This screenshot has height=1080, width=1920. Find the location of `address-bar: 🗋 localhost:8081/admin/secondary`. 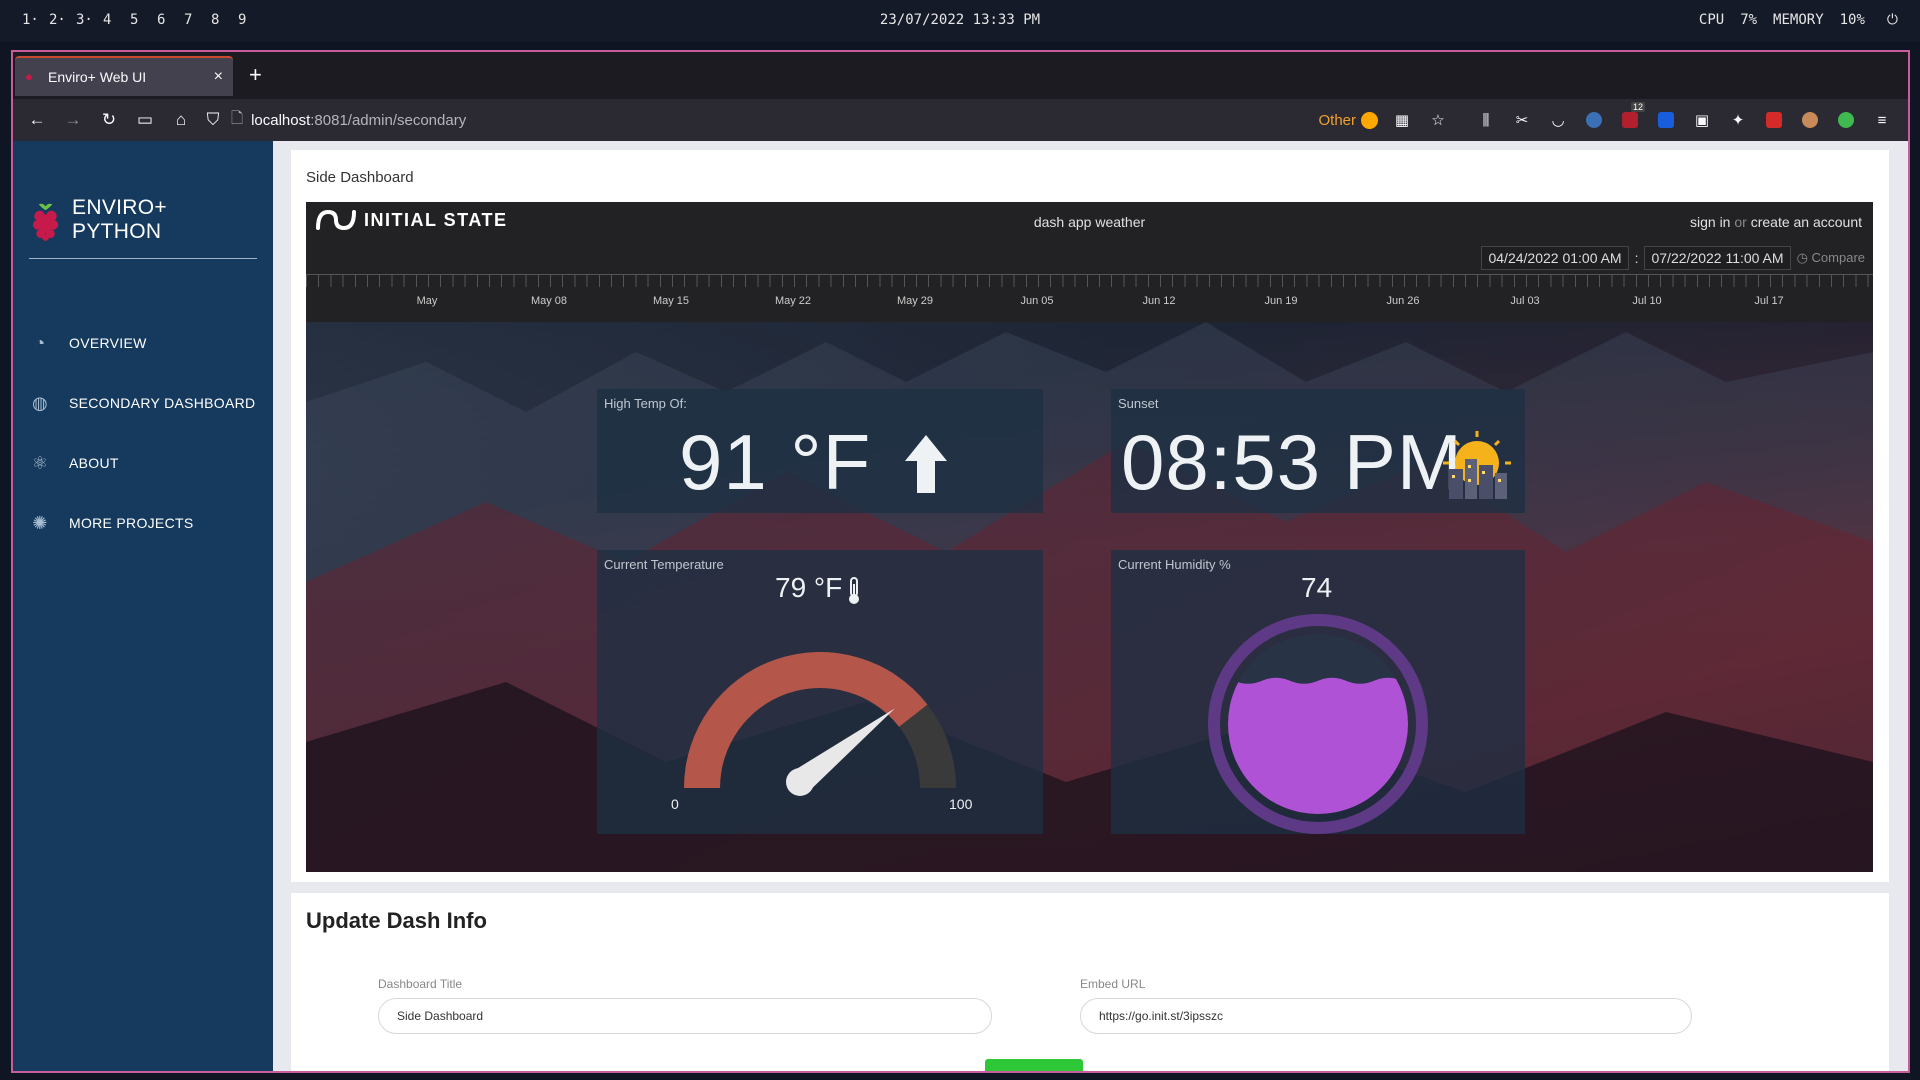

address-bar: 🗋 localhost:8081/admin/secondary is located at coordinates (348, 120).